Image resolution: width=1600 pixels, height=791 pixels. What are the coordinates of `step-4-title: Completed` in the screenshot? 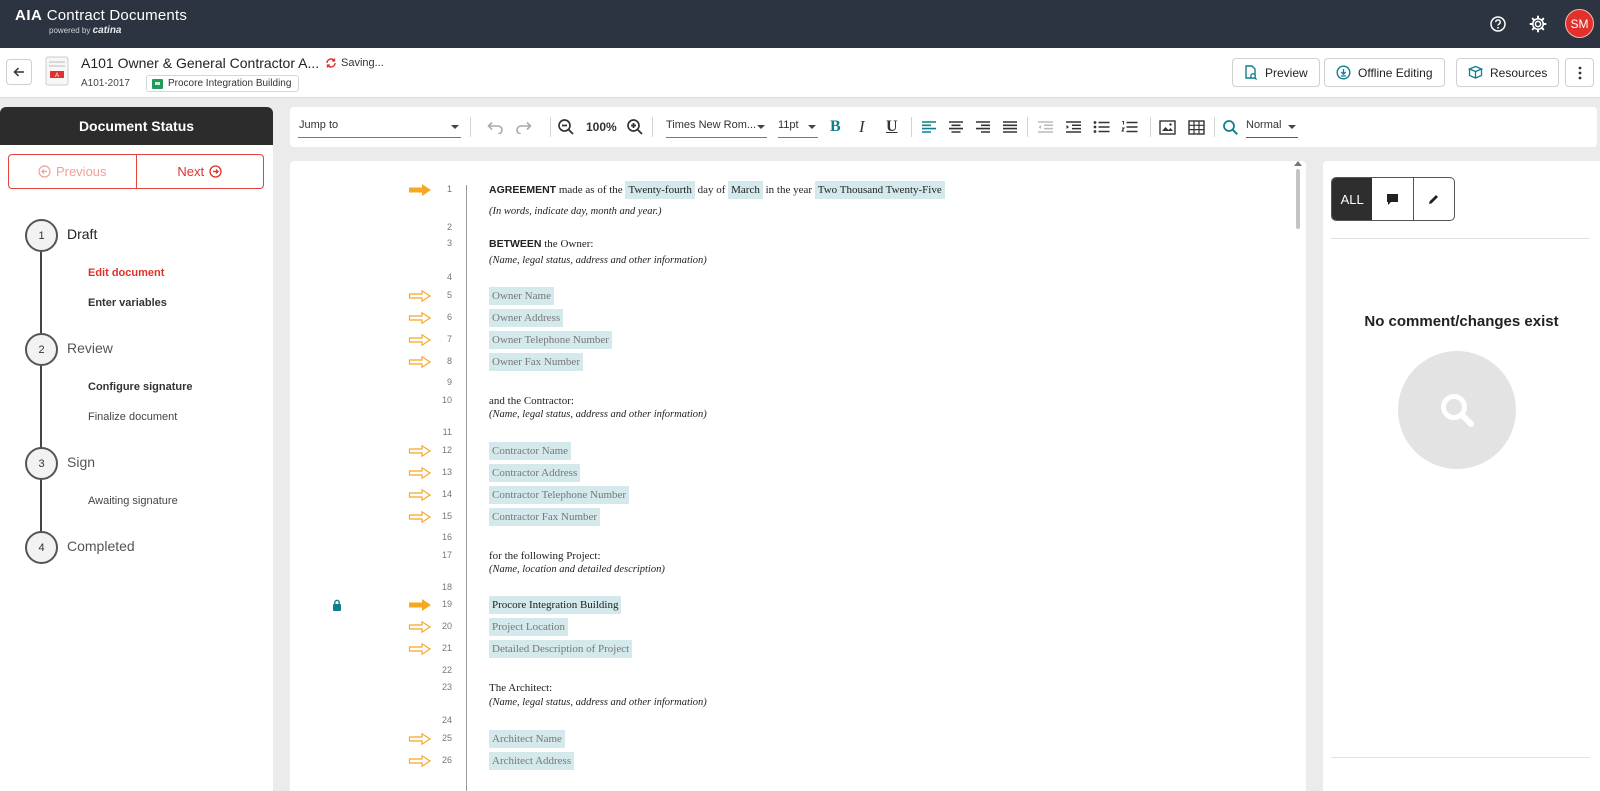 It's located at (101, 546).